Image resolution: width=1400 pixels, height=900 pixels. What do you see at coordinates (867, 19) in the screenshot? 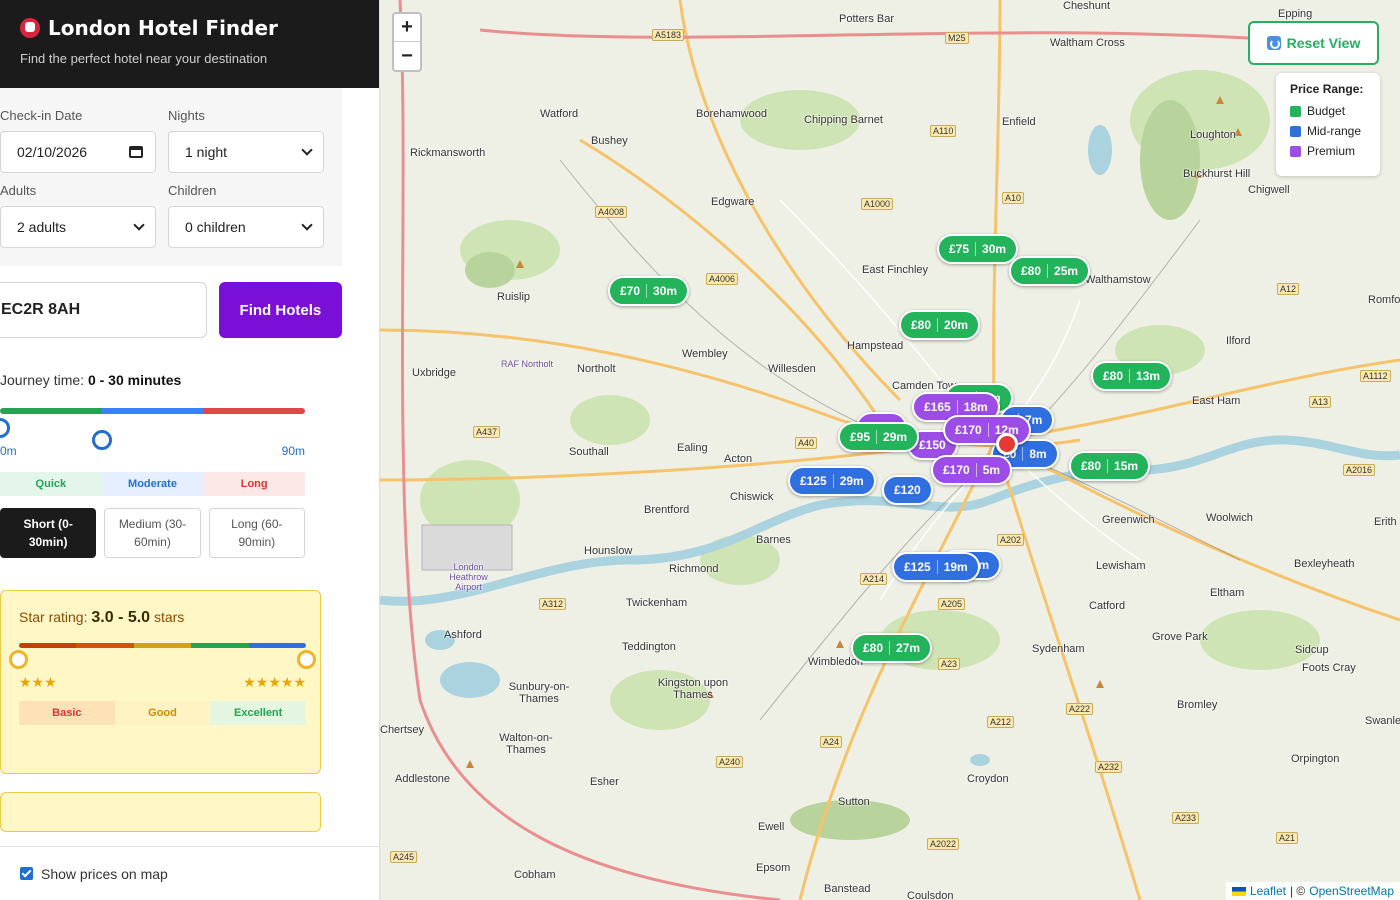
I see `place-label: Potters Bar` at bounding box center [867, 19].